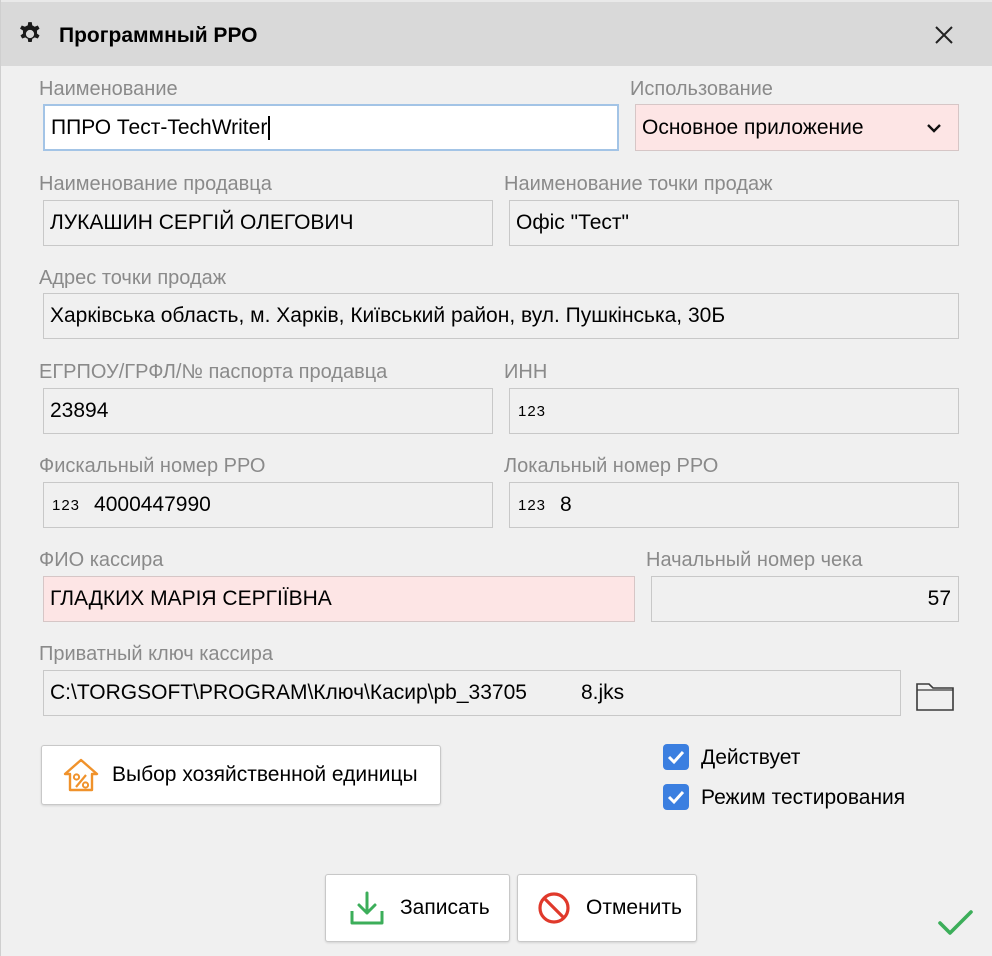 The width and height of the screenshot is (992, 956). What do you see at coordinates (944, 35) in the screenshot?
I see `close-icon` at bounding box center [944, 35].